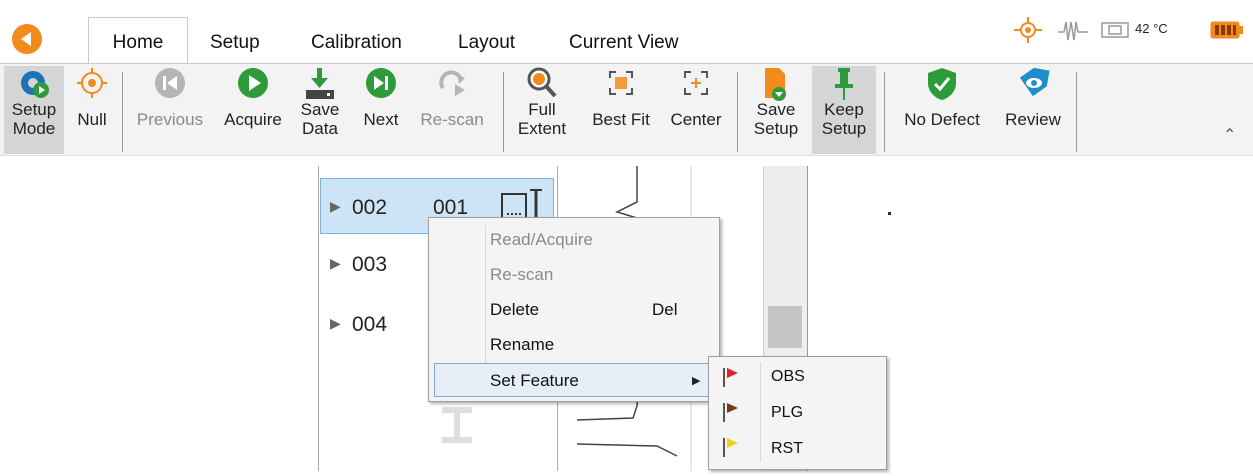  What do you see at coordinates (787, 413) in the screenshot?
I see `submenu-item-plg: PLG` at bounding box center [787, 413].